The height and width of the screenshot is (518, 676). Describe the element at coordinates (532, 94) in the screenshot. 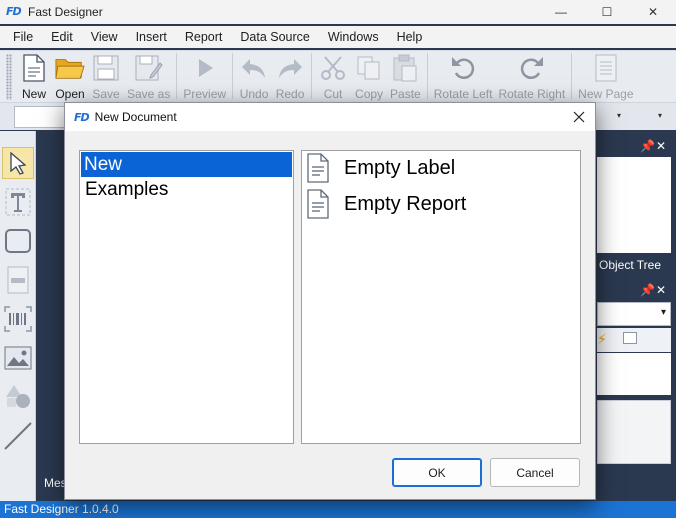

I see `rotate-right-label: Rotate Right` at that location.